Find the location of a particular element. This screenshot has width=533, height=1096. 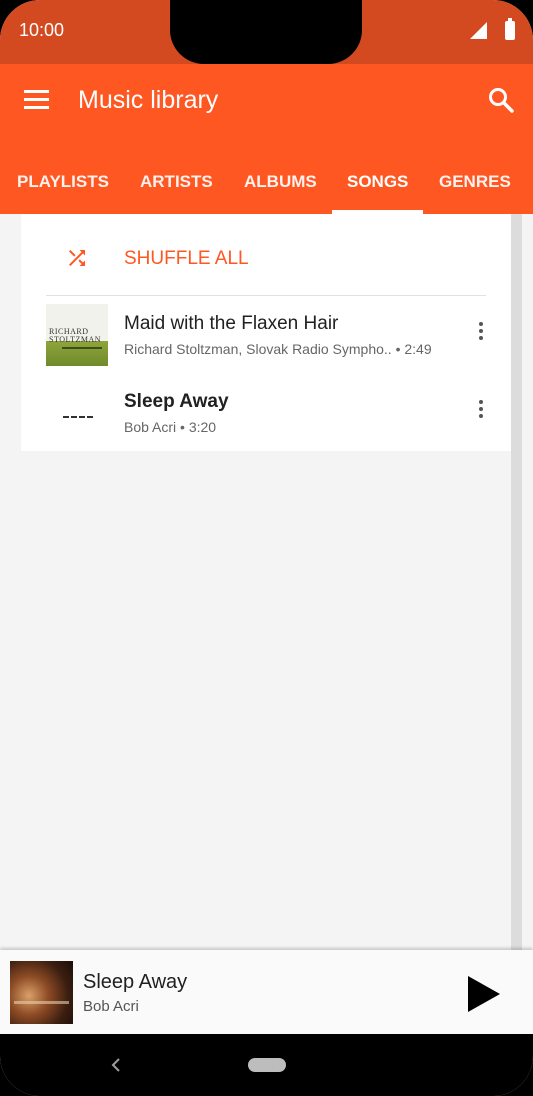

song-title: Maid with the Flaxen Hair is located at coordinates (231, 323).